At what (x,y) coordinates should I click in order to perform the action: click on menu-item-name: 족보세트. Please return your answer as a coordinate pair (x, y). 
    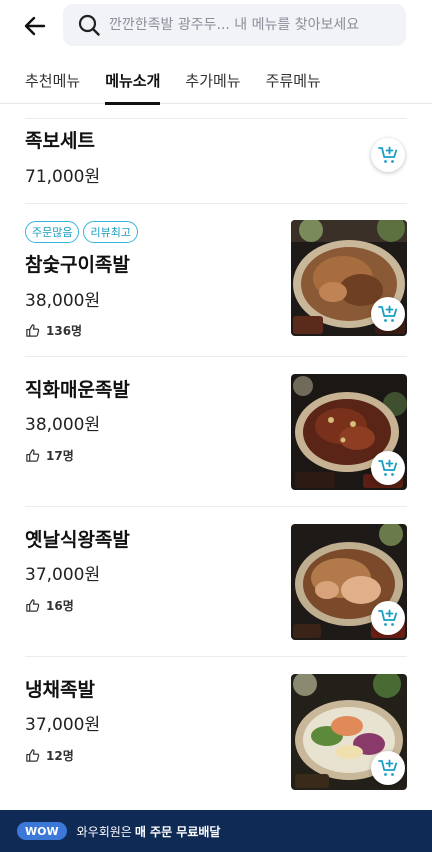
    Looking at the image, I should click on (60, 141).